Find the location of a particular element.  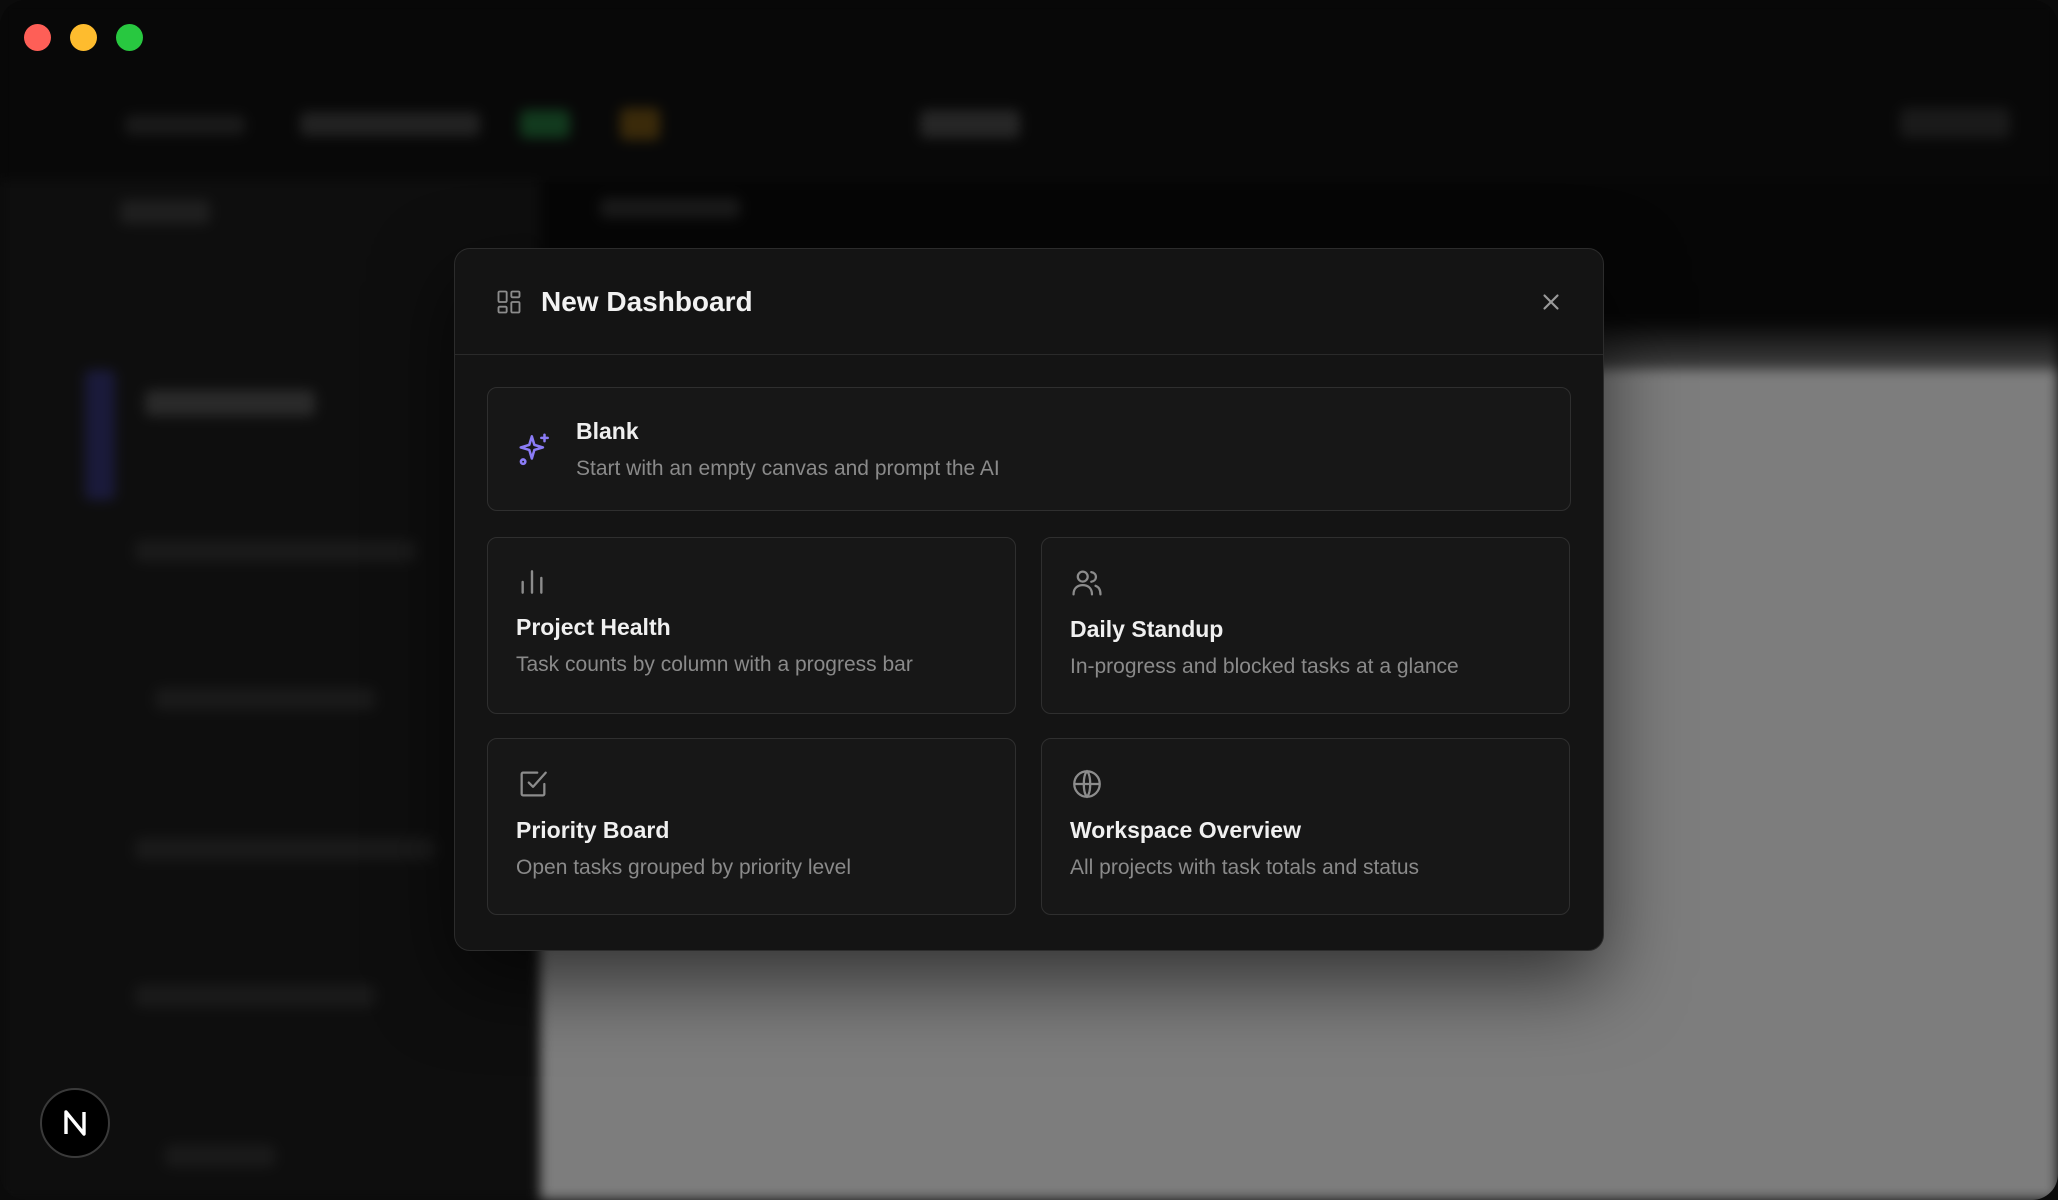

window-controls is located at coordinates (83, 37).